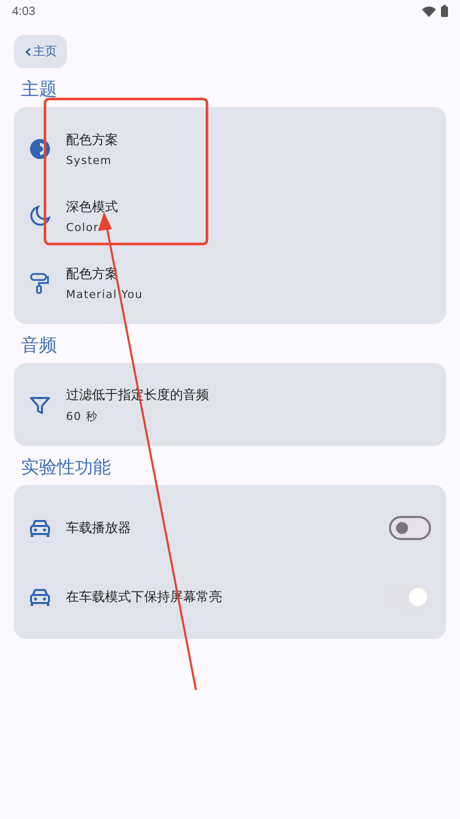  Describe the element at coordinates (89, 160) in the screenshot. I see `setting-value: System` at that location.